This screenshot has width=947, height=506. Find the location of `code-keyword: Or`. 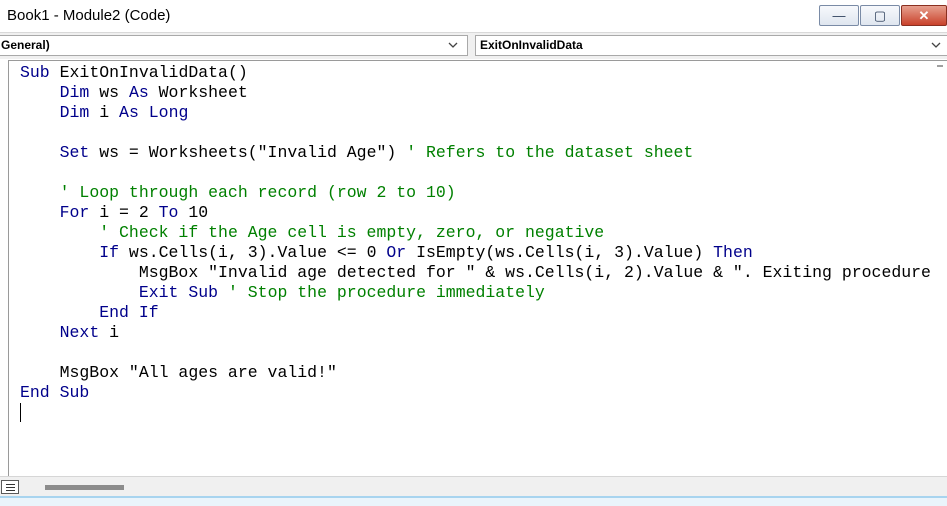

code-keyword: Or is located at coordinates (396, 252).